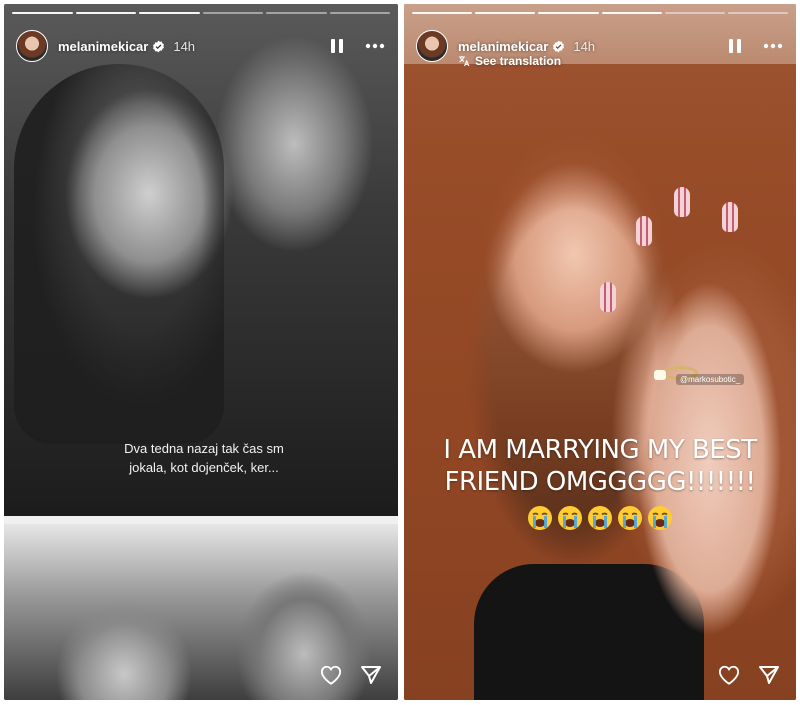 The width and height of the screenshot is (800, 705). I want to click on emoji-row, so click(600, 520).